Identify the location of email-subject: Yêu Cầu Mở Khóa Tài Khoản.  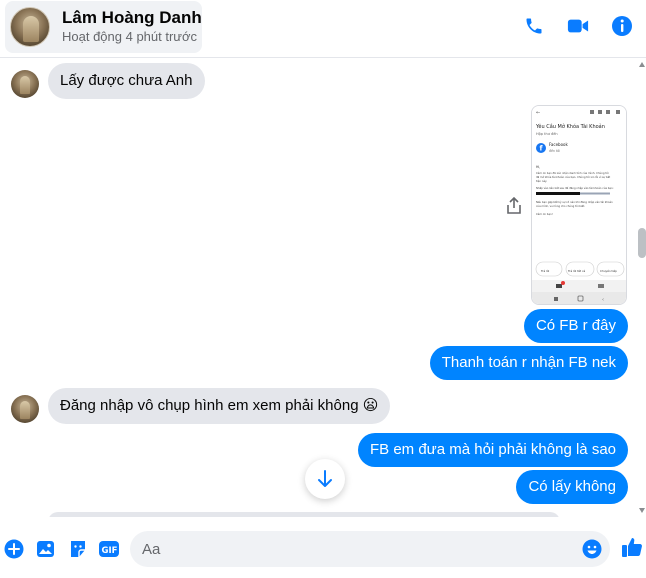
(570, 126).